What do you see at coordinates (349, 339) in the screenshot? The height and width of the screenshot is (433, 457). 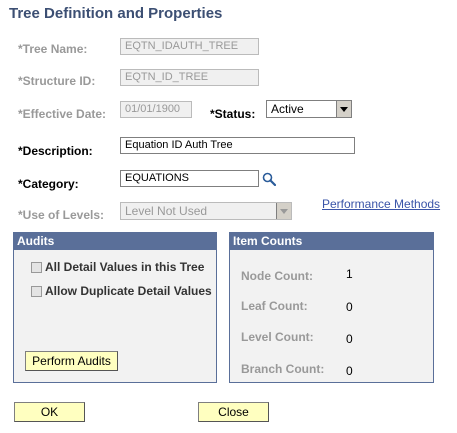 I see `level-count-value: 0` at bounding box center [349, 339].